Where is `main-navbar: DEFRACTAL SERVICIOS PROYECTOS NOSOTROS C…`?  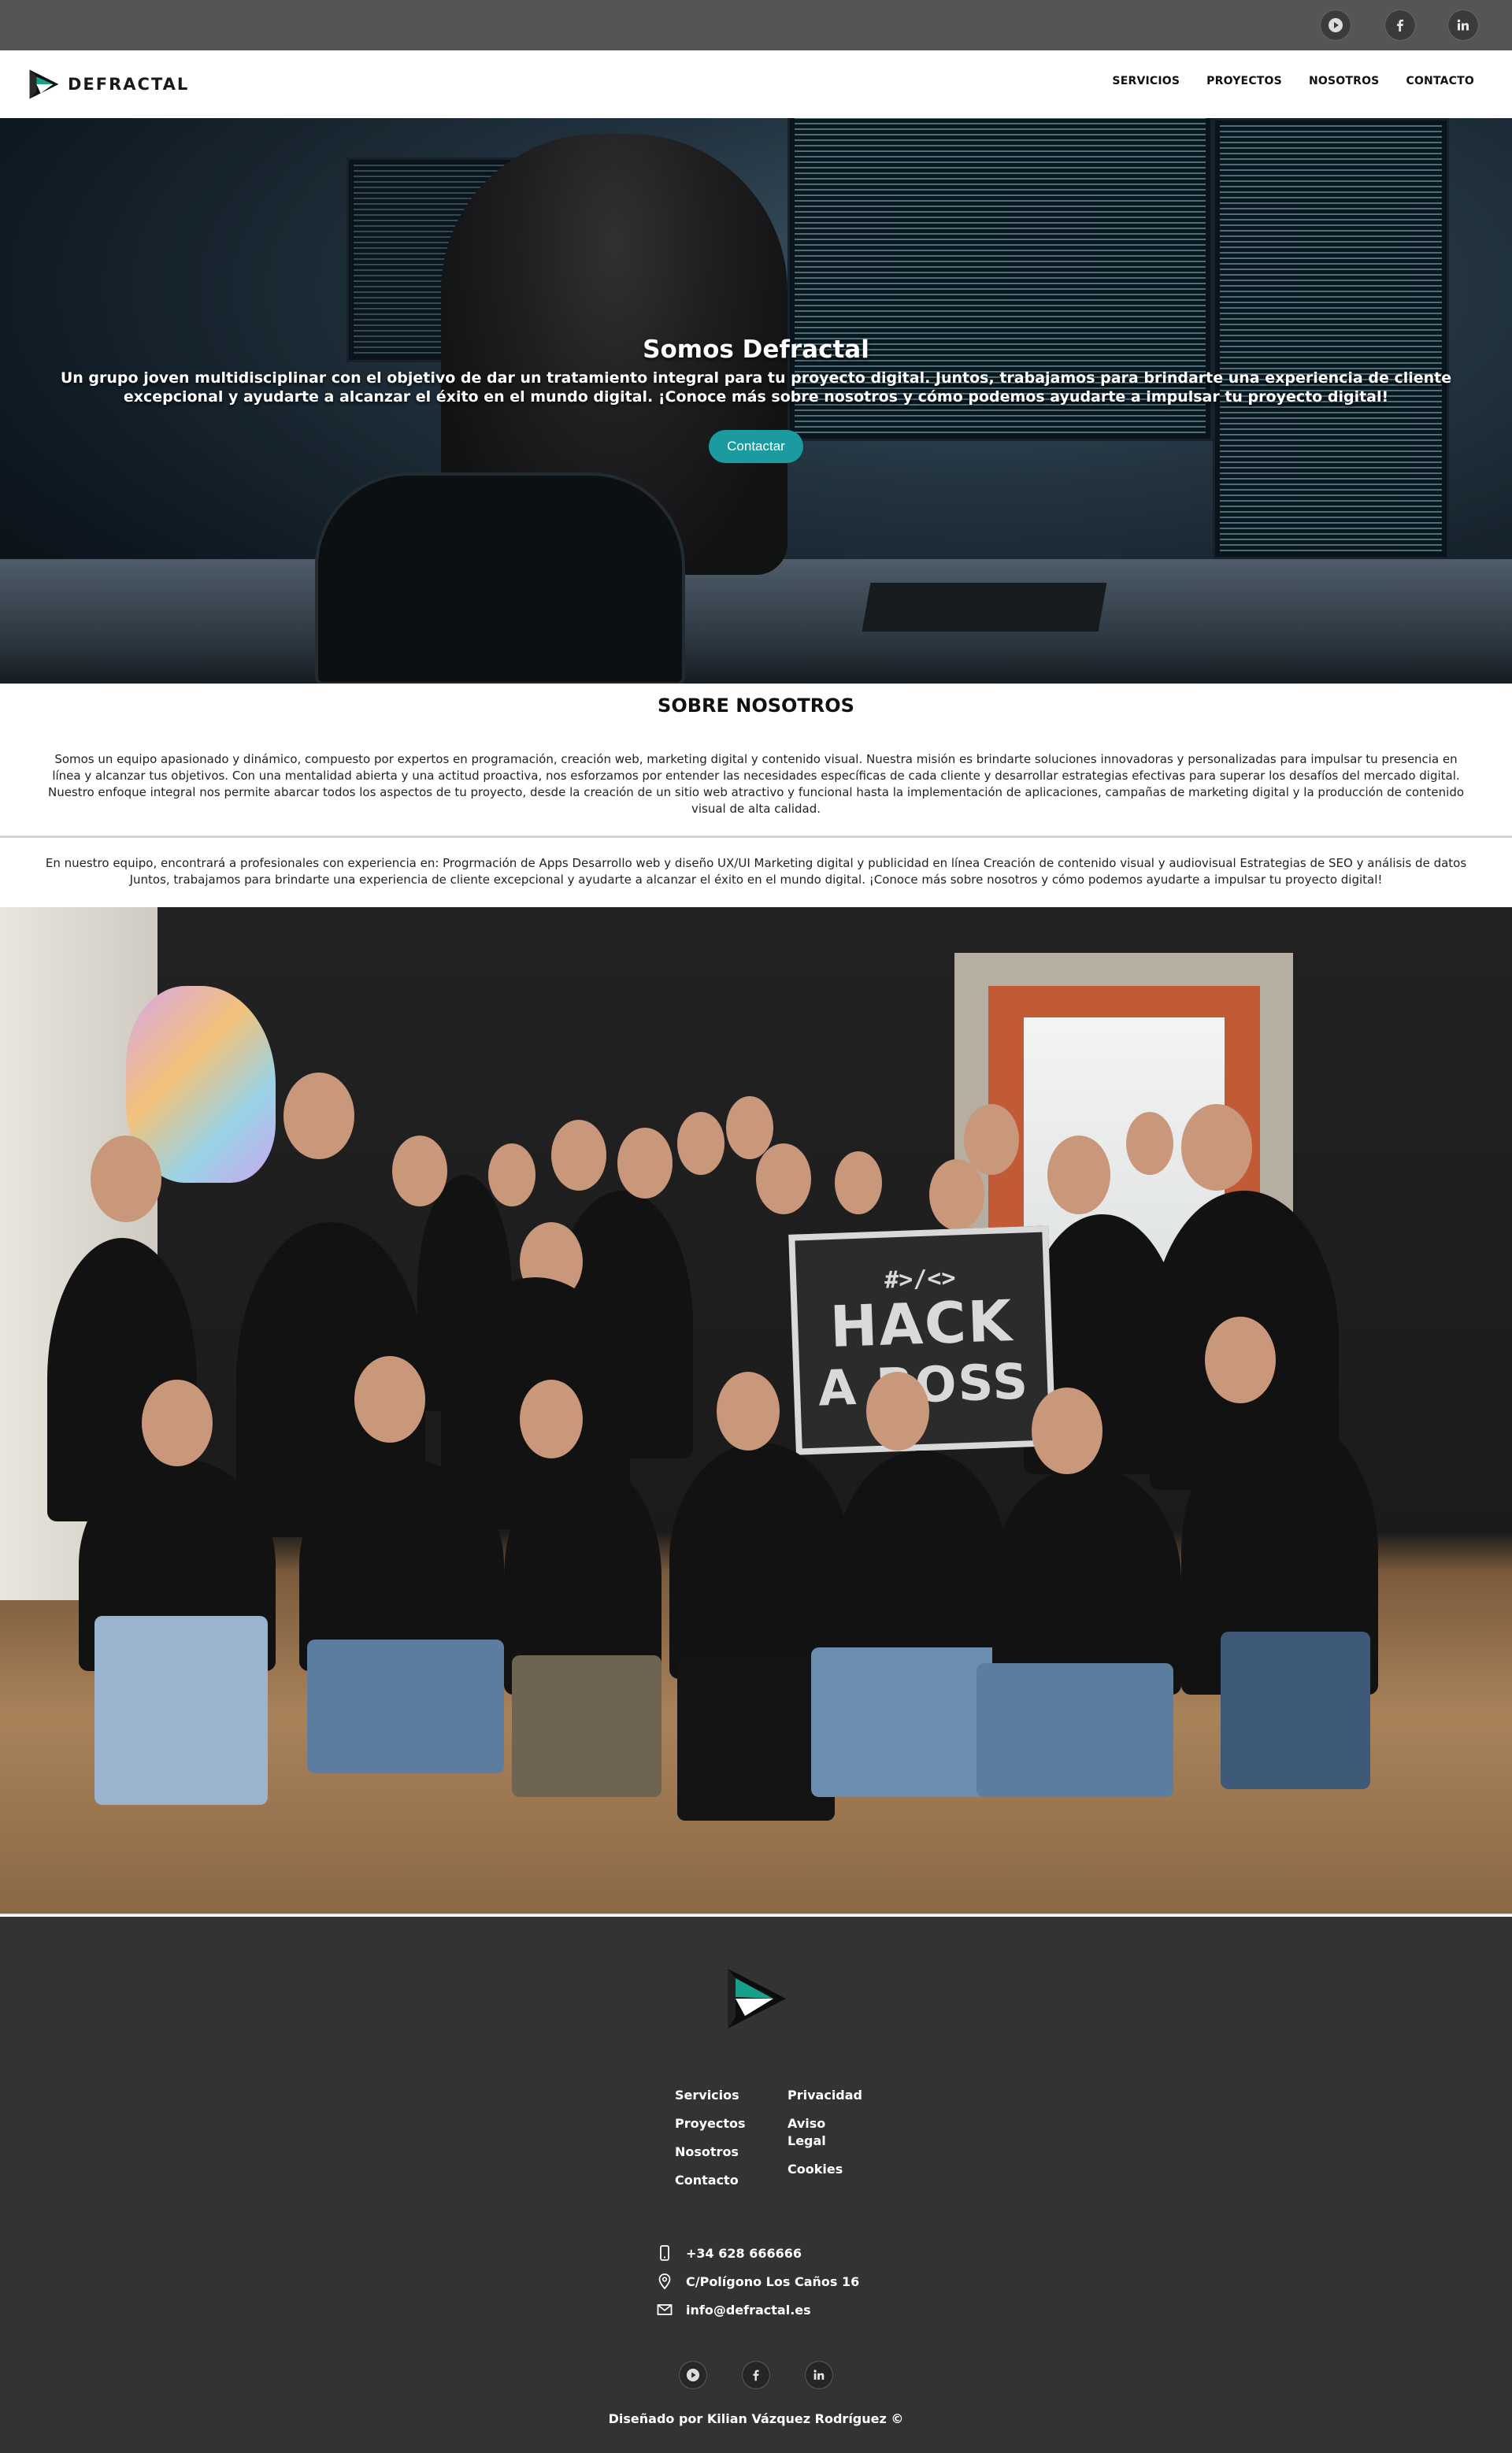
main-navbar: DEFRACTAL SERVICIOS PROYECTOS NOSOTROS C… is located at coordinates (756, 84).